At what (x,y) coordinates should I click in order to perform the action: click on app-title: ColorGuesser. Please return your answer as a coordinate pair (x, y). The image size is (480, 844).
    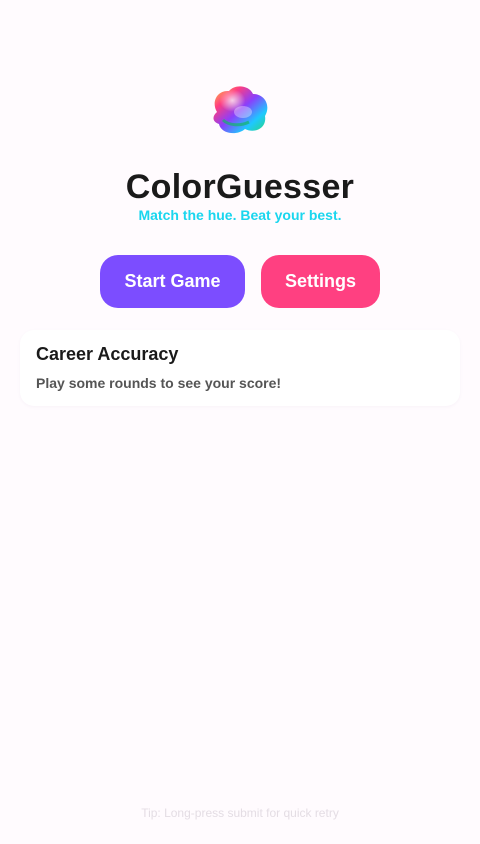
    Looking at the image, I should click on (240, 187).